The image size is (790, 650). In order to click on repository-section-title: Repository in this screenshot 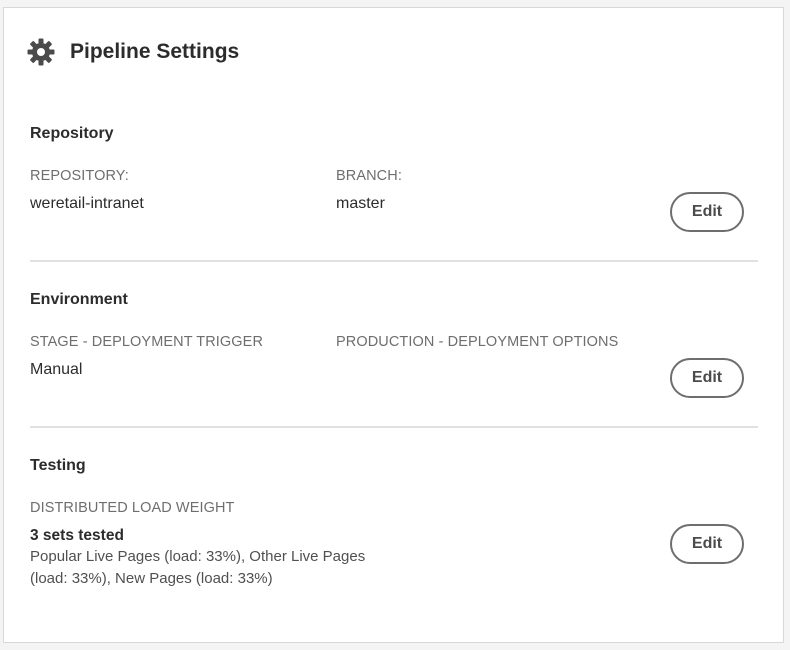, I will do `click(72, 133)`.